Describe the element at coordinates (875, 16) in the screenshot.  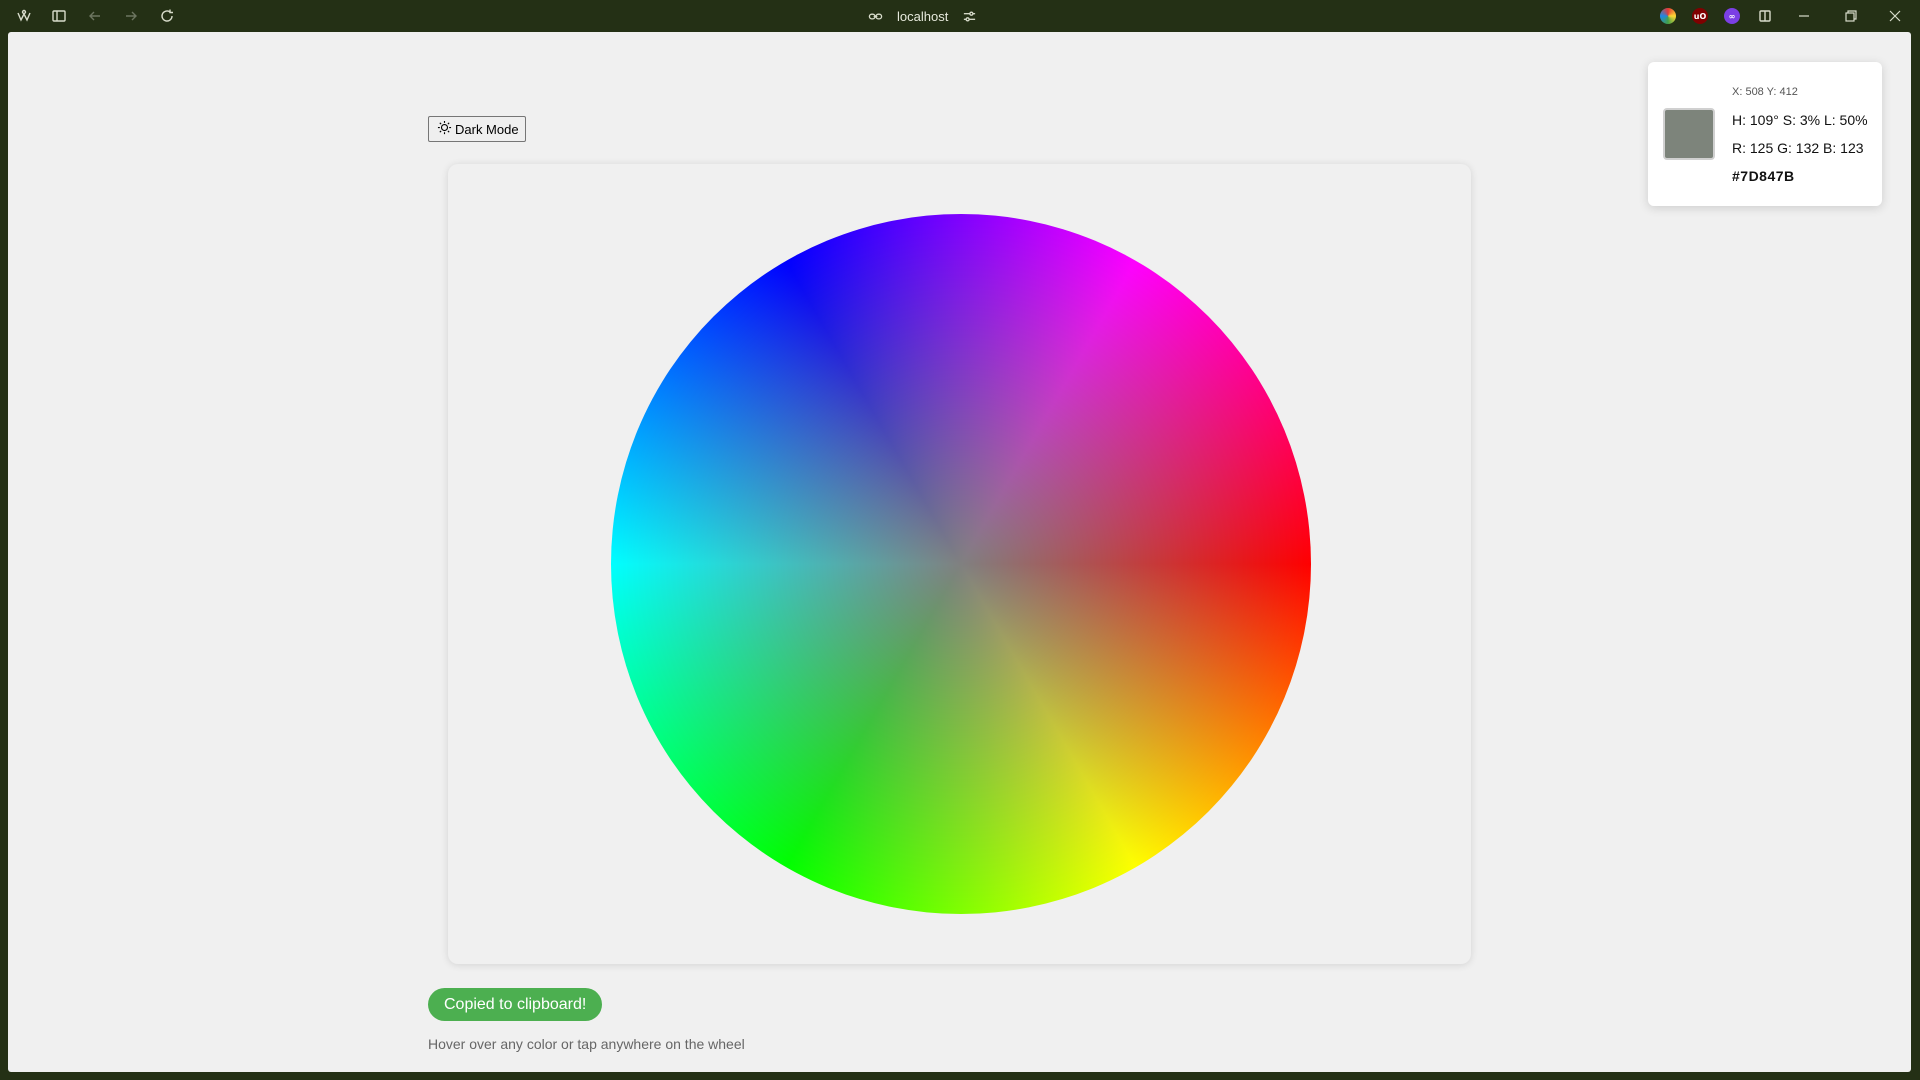
I see `link-icon` at that location.